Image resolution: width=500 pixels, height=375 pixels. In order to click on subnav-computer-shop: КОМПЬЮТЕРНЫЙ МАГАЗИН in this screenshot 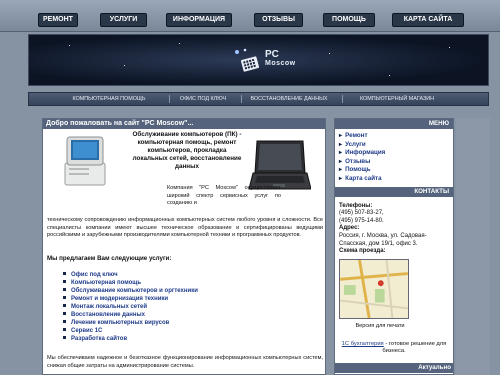, I will do `click(397, 99)`.